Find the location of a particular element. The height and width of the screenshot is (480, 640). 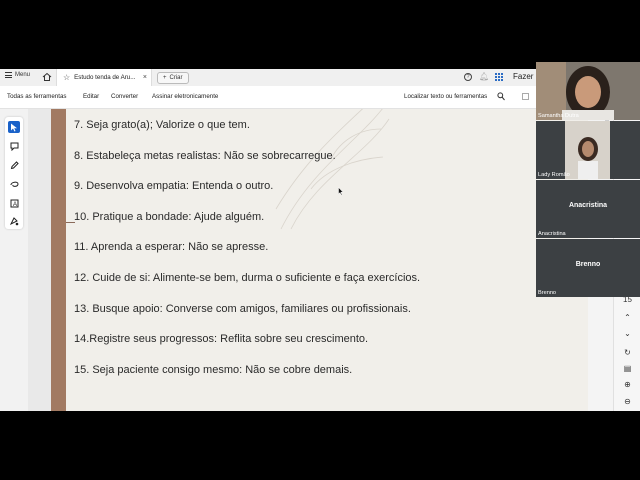

menu-label: Menu is located at coordinates (23, 75).